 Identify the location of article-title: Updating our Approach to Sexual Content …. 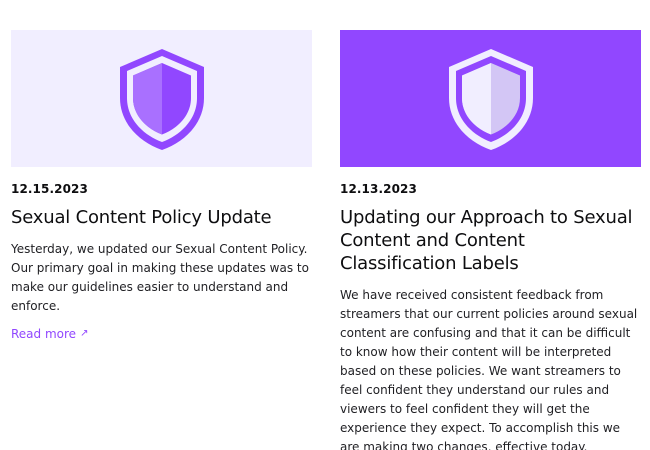
(490, 240).